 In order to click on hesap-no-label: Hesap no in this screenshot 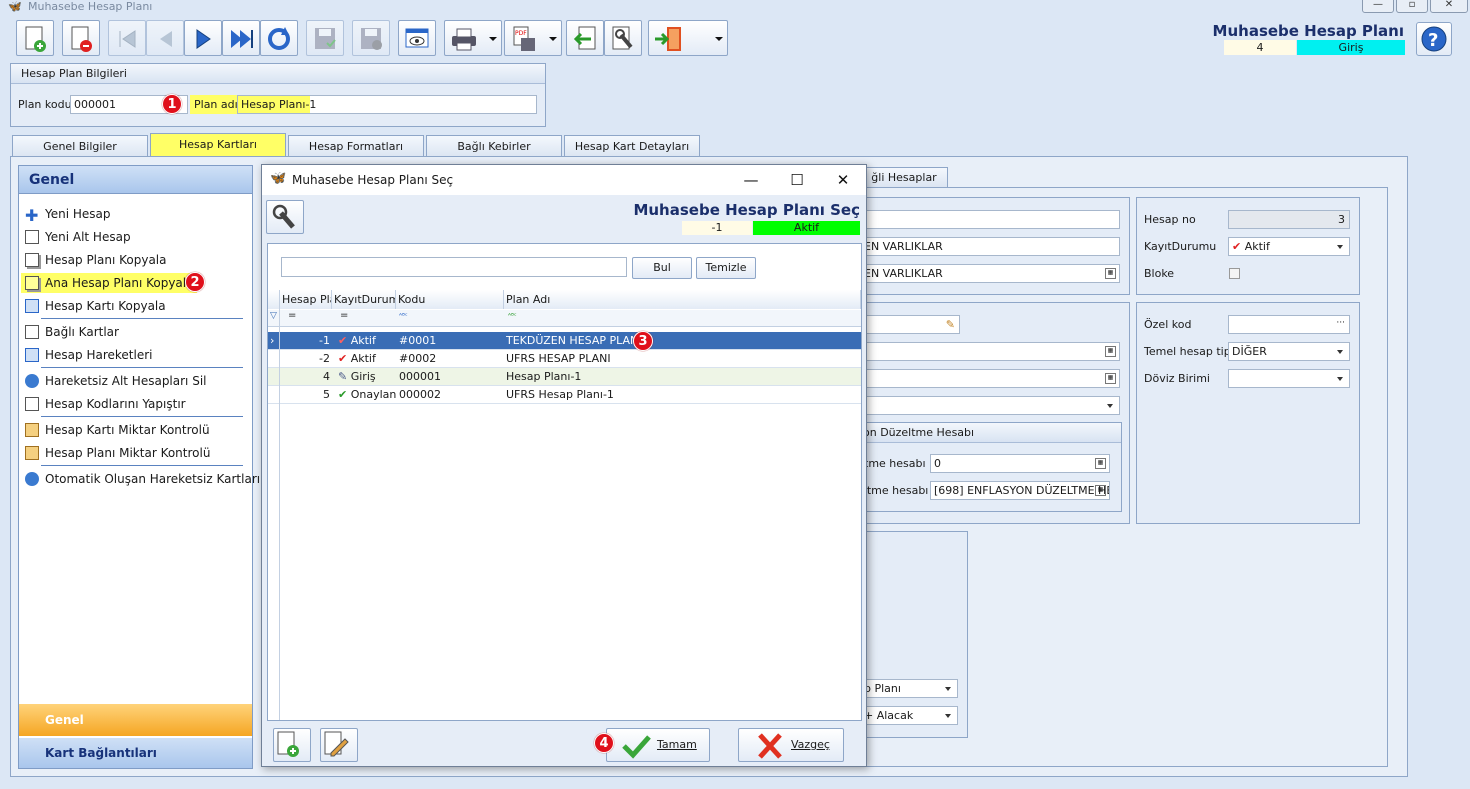, I will do `click(1170, 219)`.